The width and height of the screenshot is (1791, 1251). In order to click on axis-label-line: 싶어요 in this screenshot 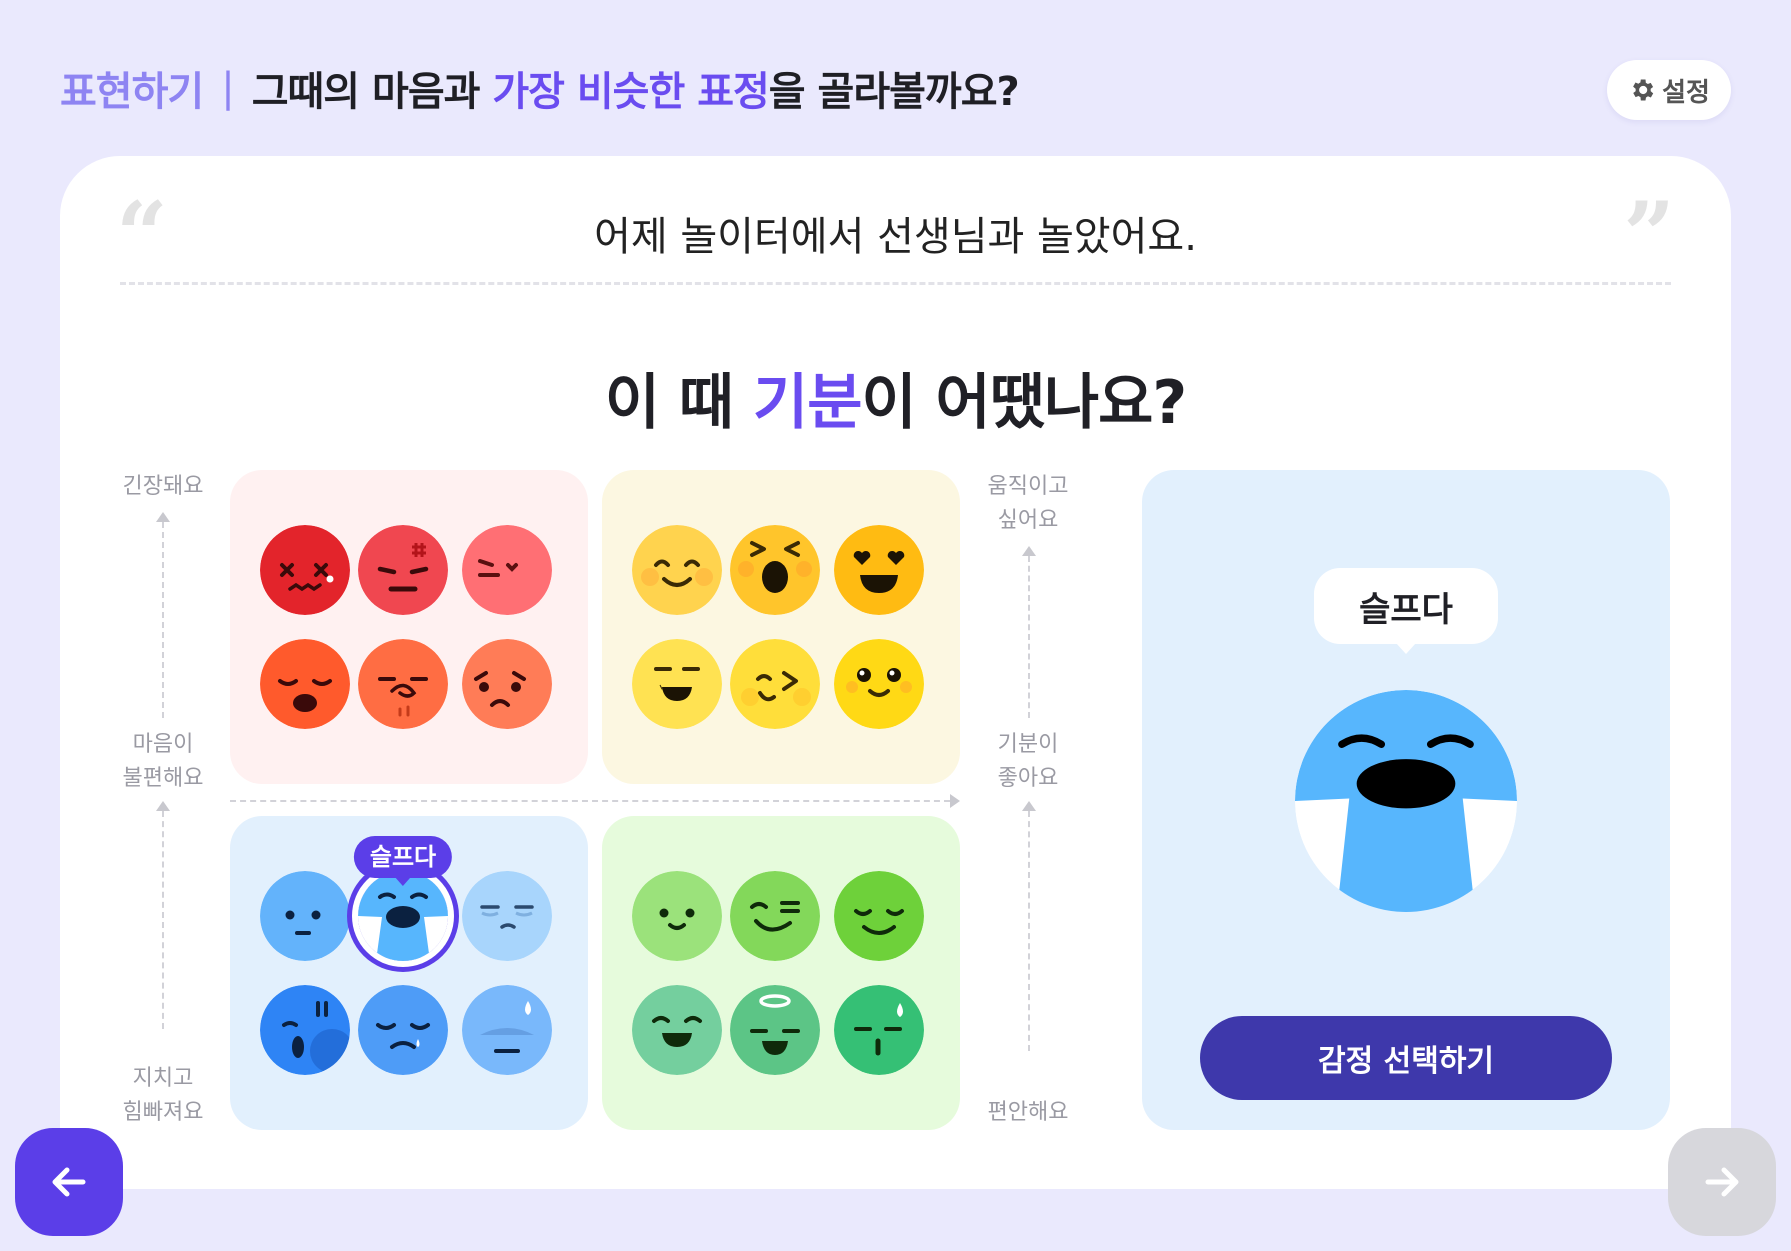, I will do `click(1028, 520)`.